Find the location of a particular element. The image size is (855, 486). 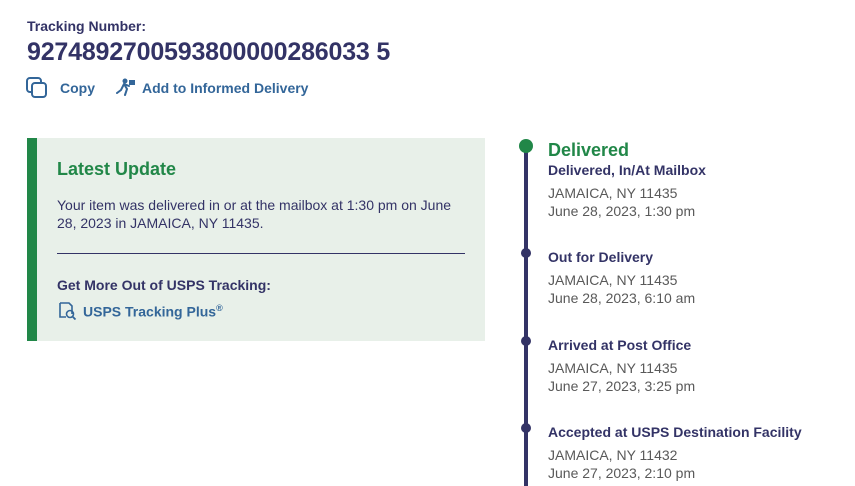

event-title: Delivered, In/At Mailbox is located at coordinates (627, 170).